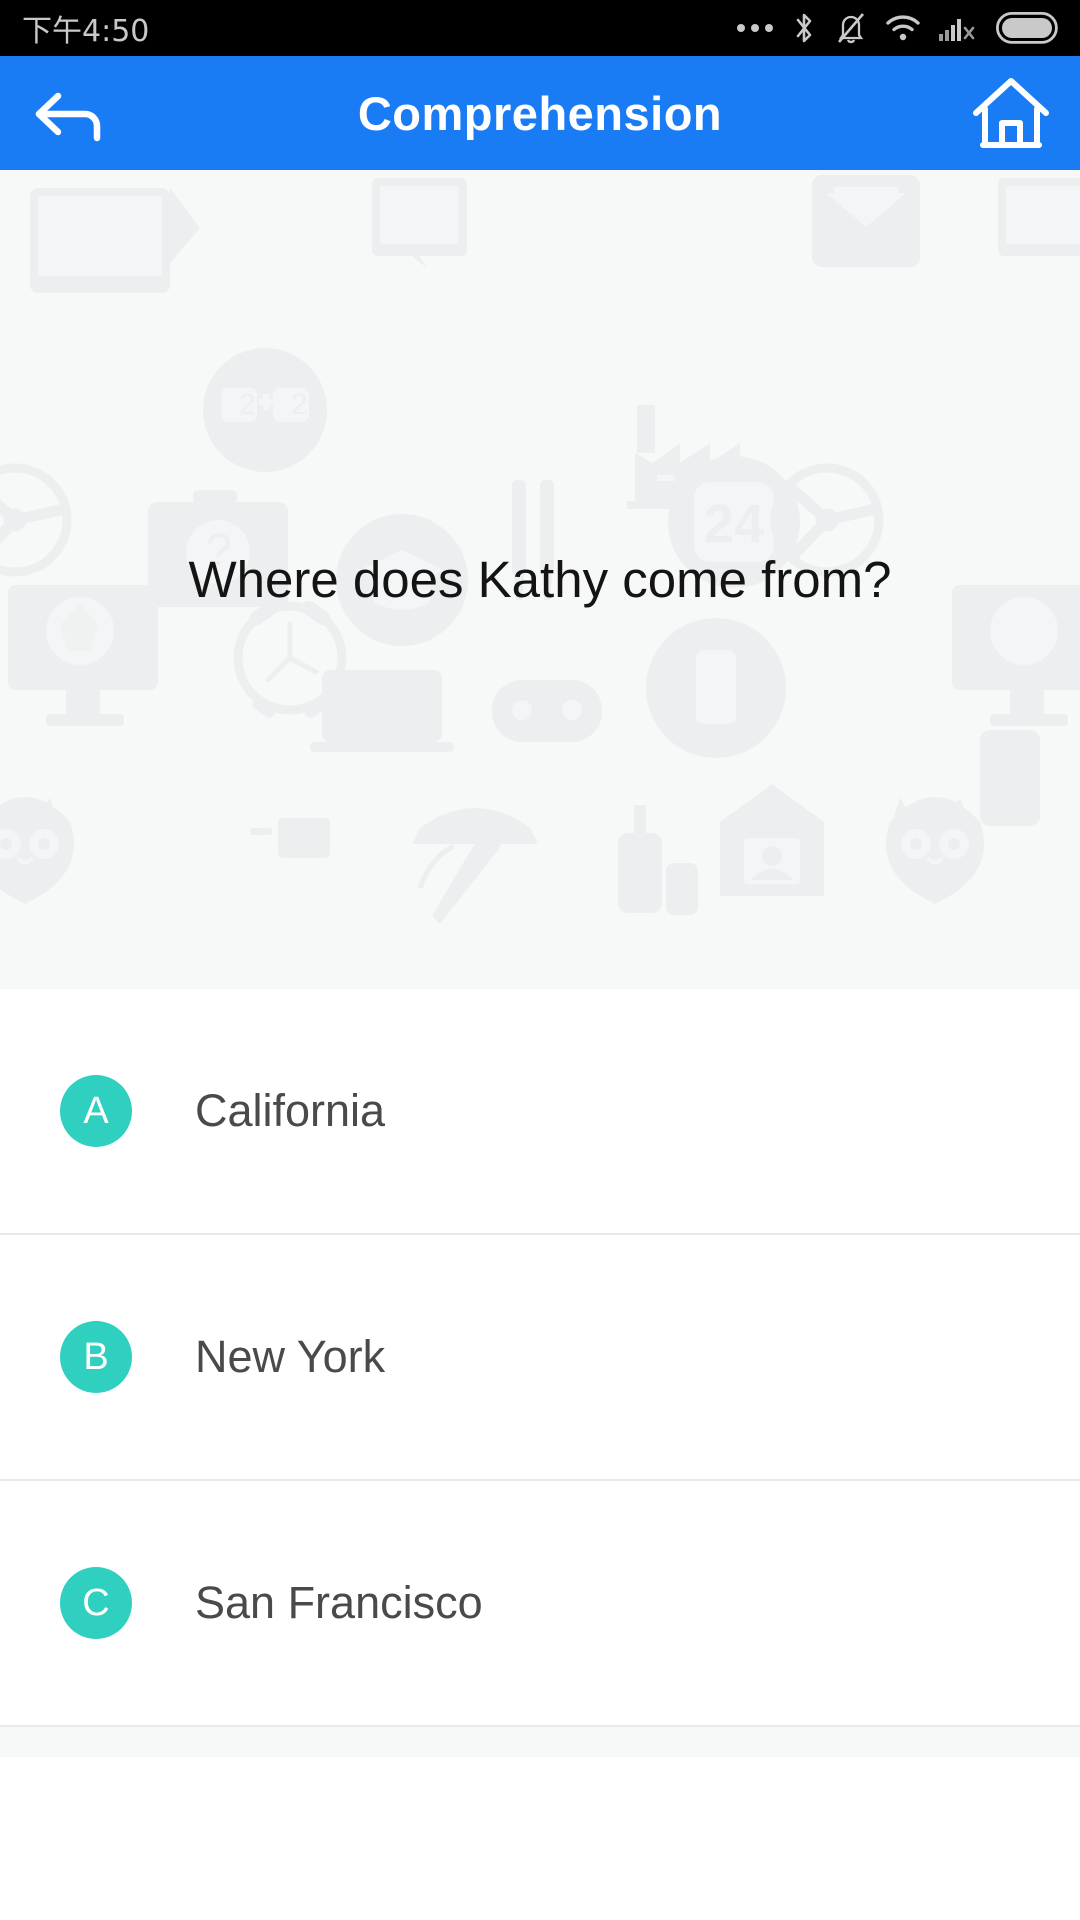 This screenshot has width=1080, height=1920. I want to click on option-key-badge: C, so click(96, 1603).